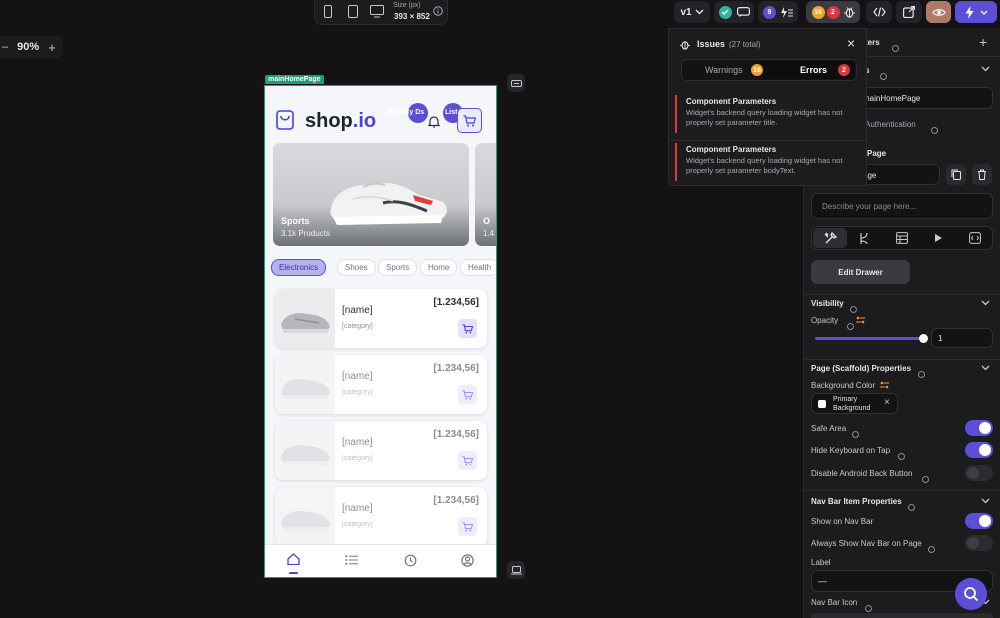 The width and height of the screenshot is (1000, 618). I want to click on issues-error-badge: 2, so click(833, 12).